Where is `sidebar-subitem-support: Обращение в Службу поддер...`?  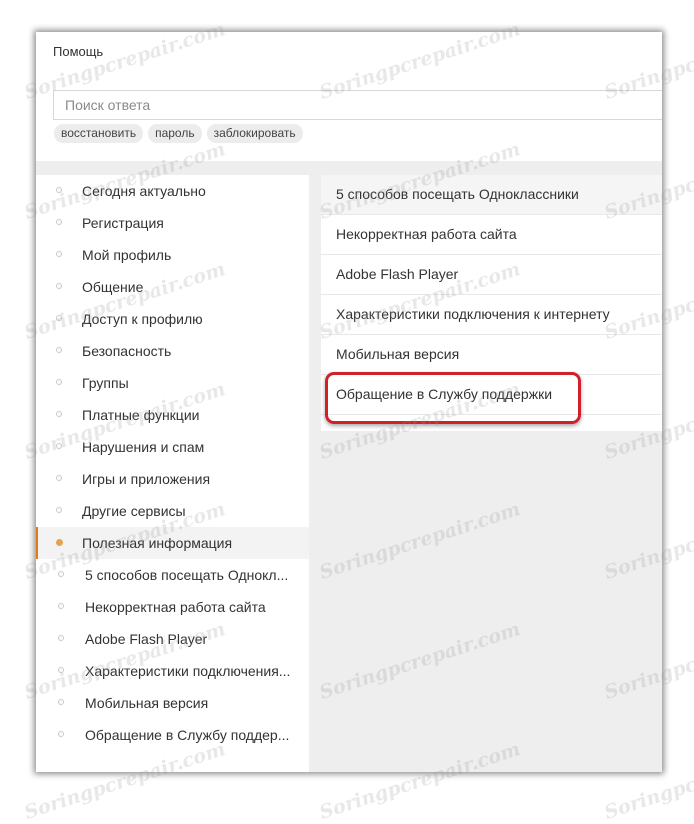
sidebar-subitem-support: Обращение в Службу поддер... is located at coordinates (172, 735).